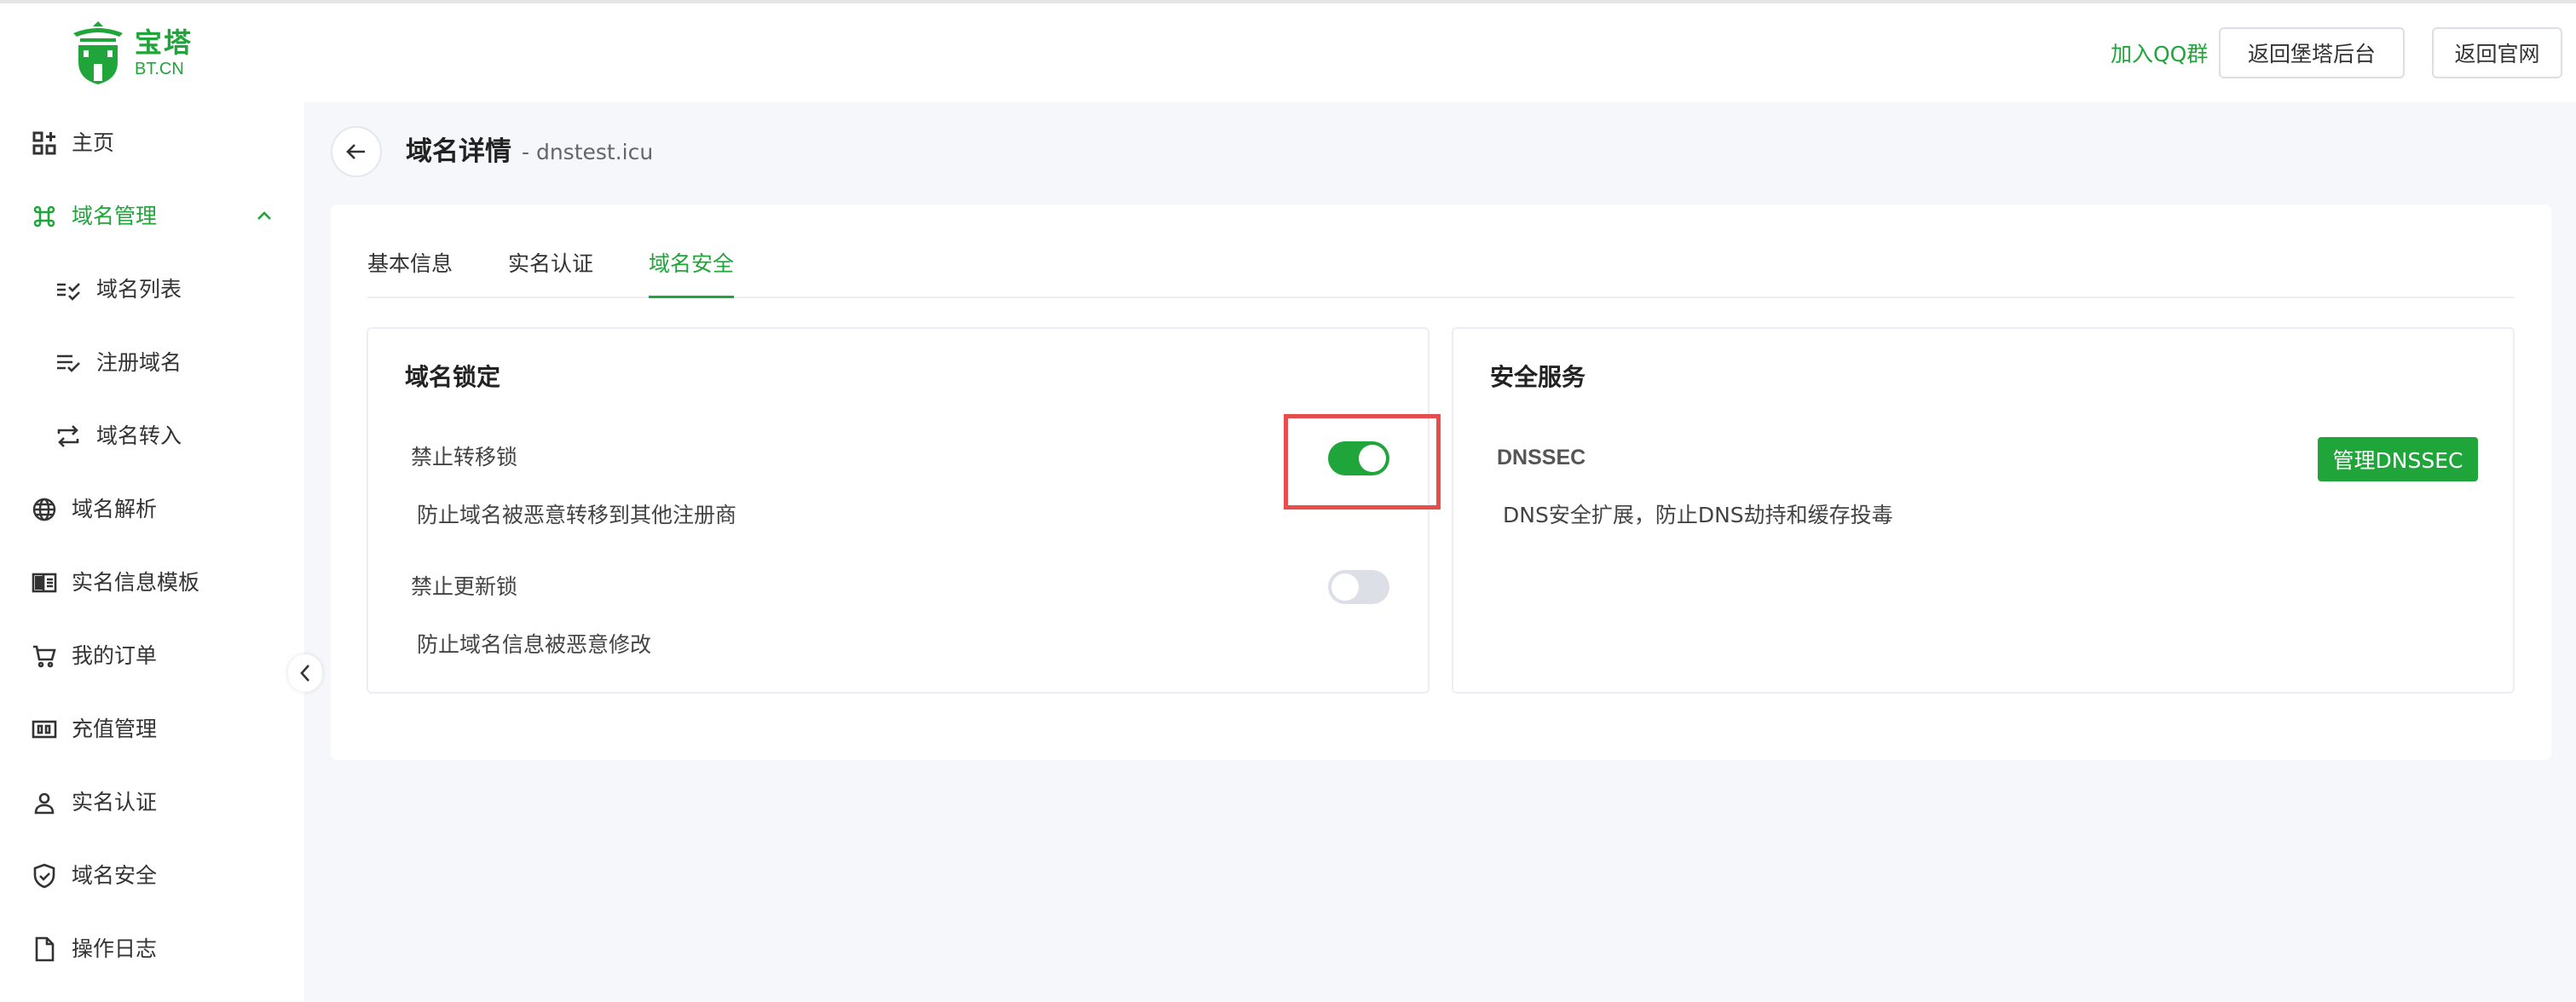 This screenshot has width=2576, height=1002. What do you see at coordinates (2312, 52) in the screenshot?
I see `back-to-panel-button: 返回堡塔后台` at bounding box center [2312, 52].